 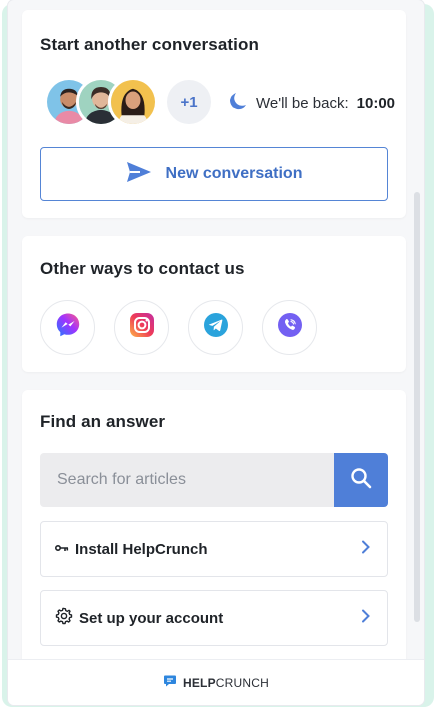 I want to click on article-label: Set up your account, so click(x=151, y=618).